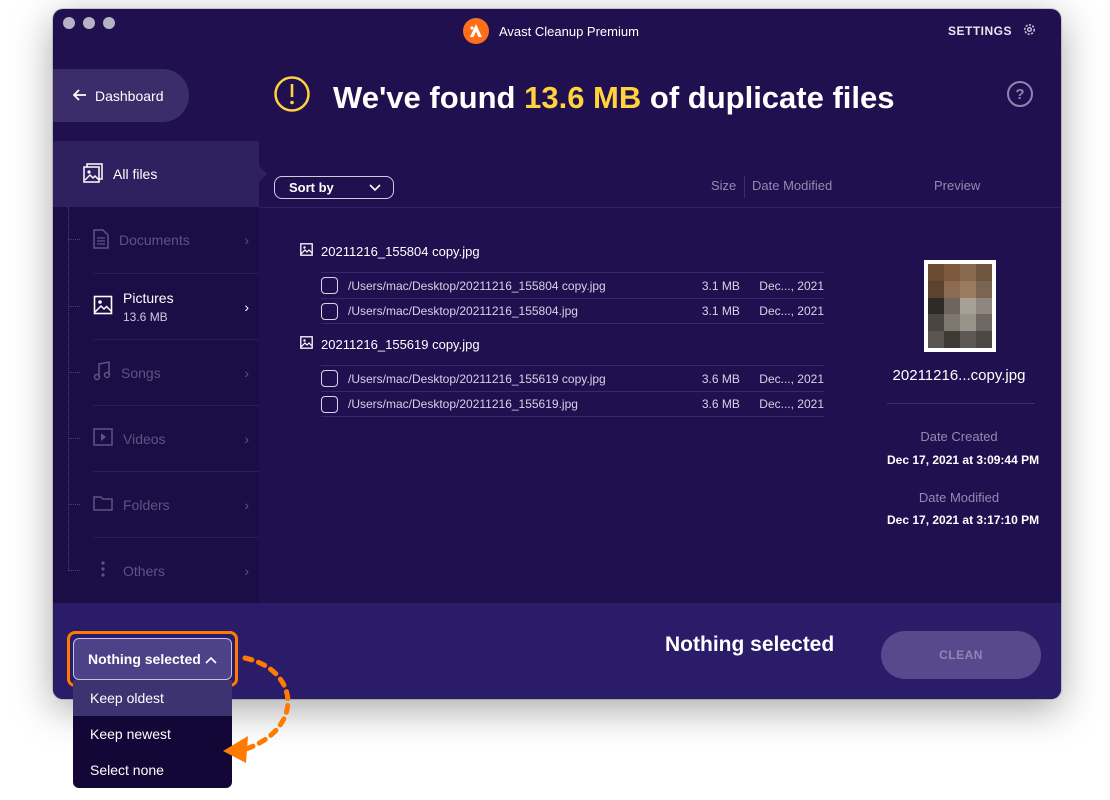 The width and height of the screenshot is (1110, 800). What do you see at coordinates (160, 174) in the screenshot?
I see `sidebar-item-all-files: All files` at bounding box center [160, 174].